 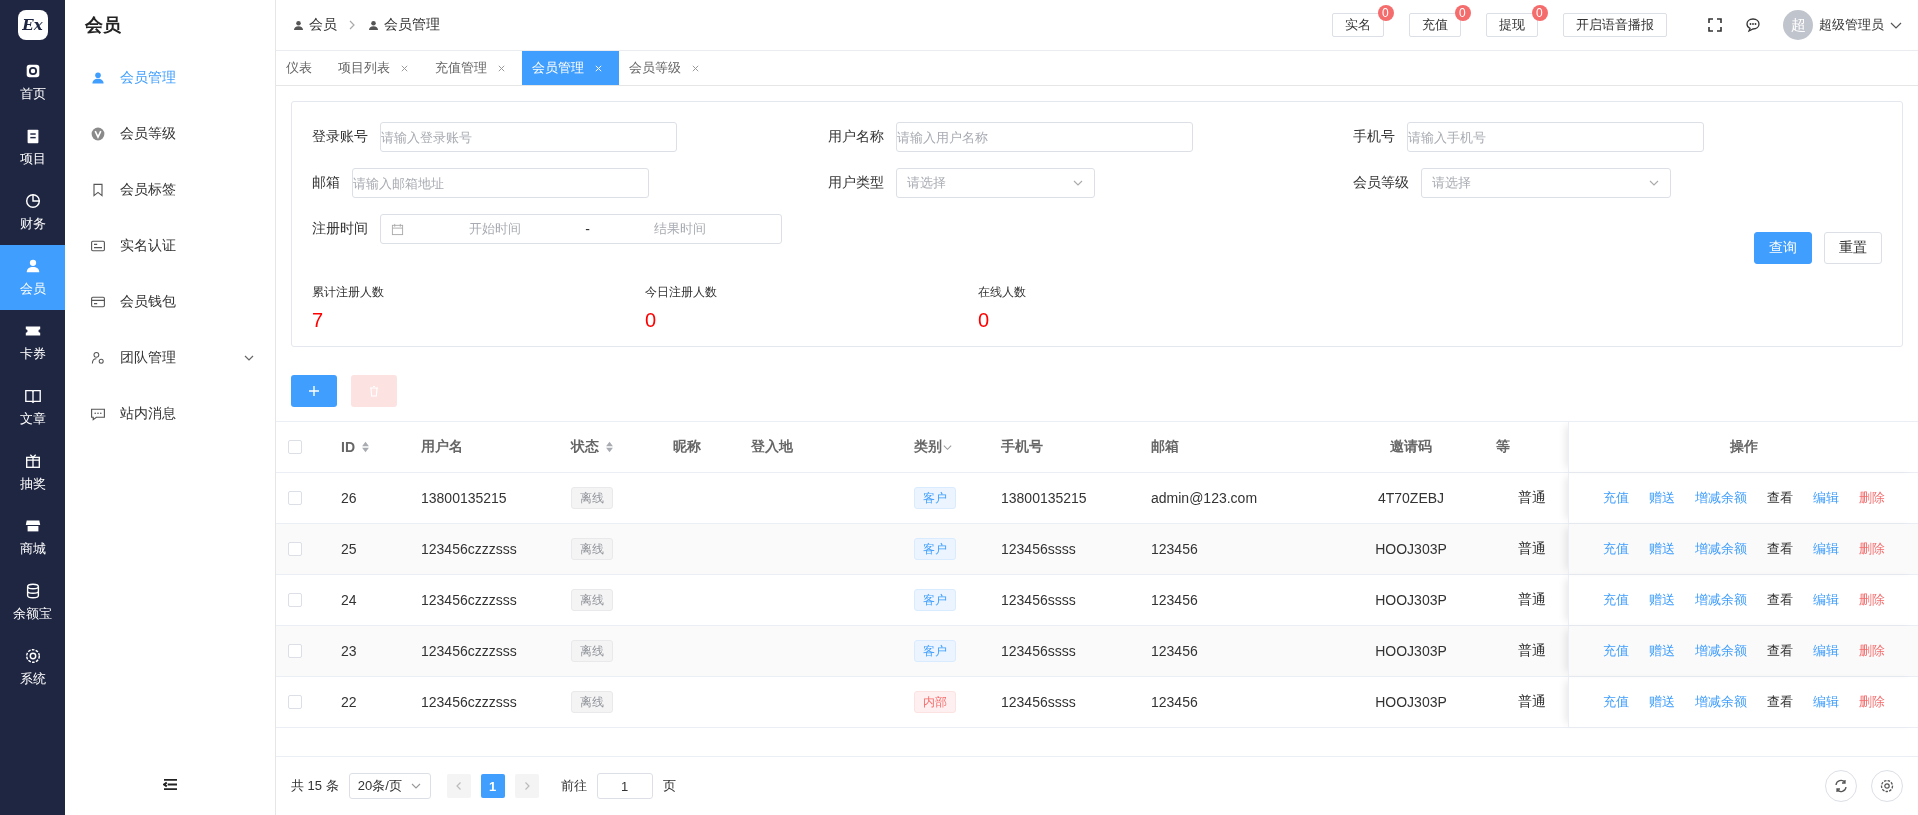 What do you see at coordinates (32, 201) in the screenshot?
I see `pie-icon` at bounding box center [32, 201].